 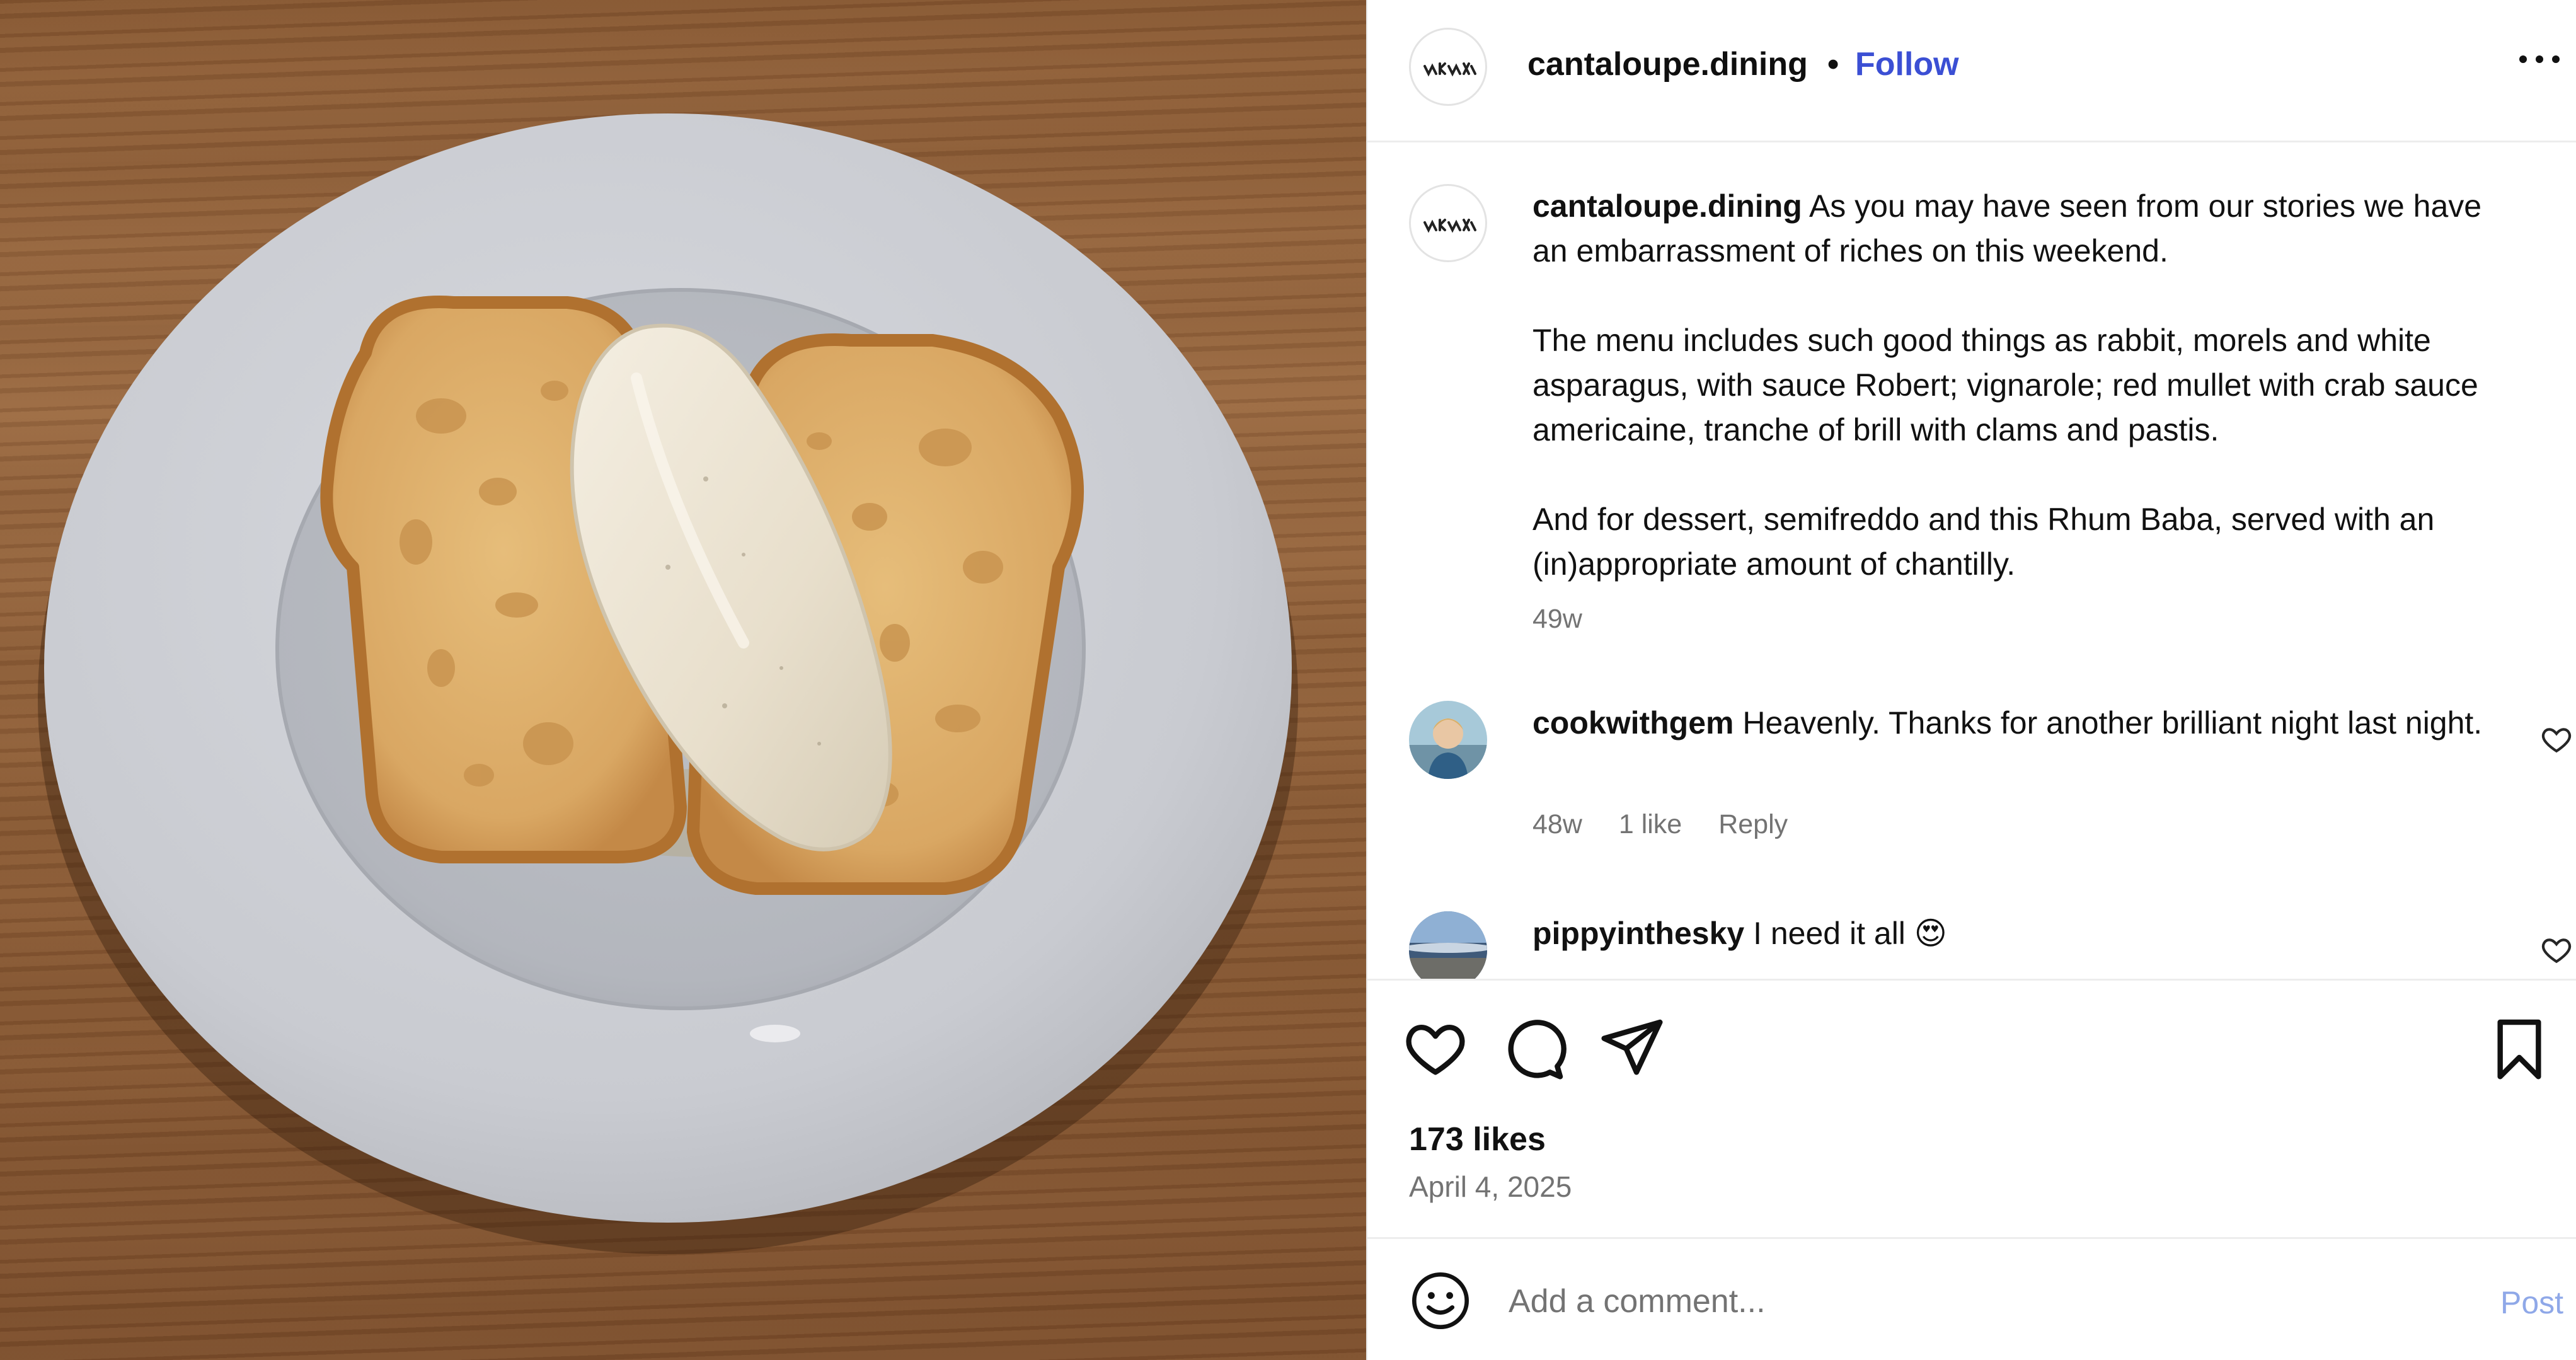 What do you see at coordinates (2539, 58) in the screenshot?
I see `more-options-icon` at bounding box center [2539, 58].